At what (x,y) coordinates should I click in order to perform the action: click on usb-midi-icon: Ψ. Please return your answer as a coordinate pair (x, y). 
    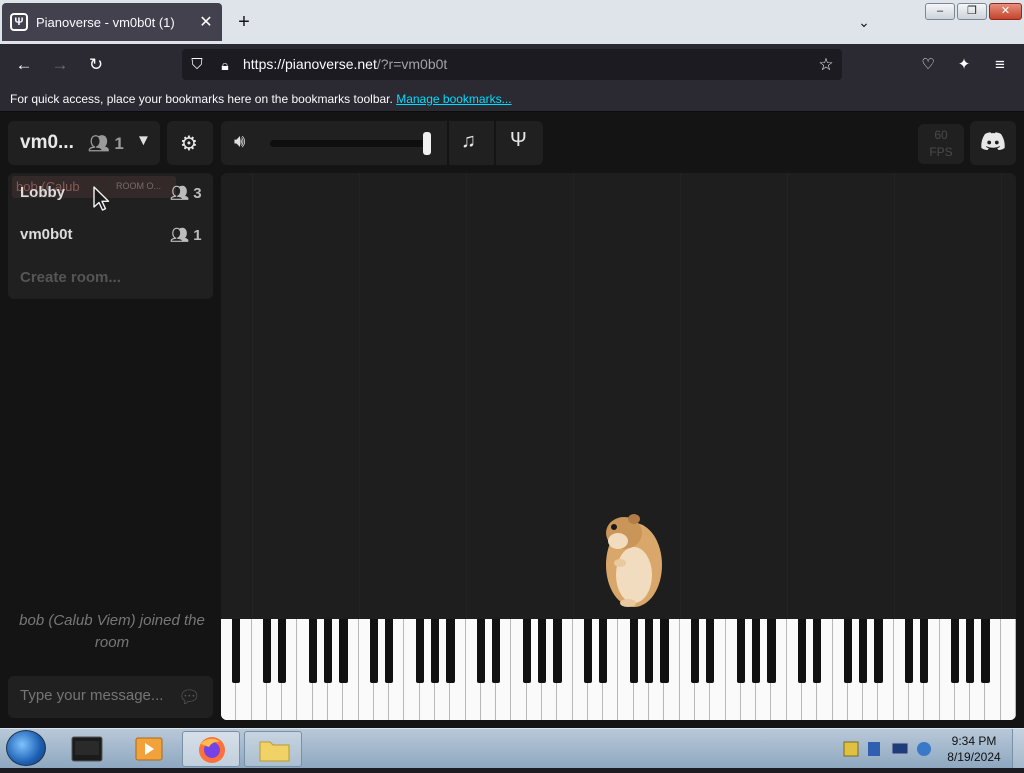
    Looking at the image, I should click on (518, 140).